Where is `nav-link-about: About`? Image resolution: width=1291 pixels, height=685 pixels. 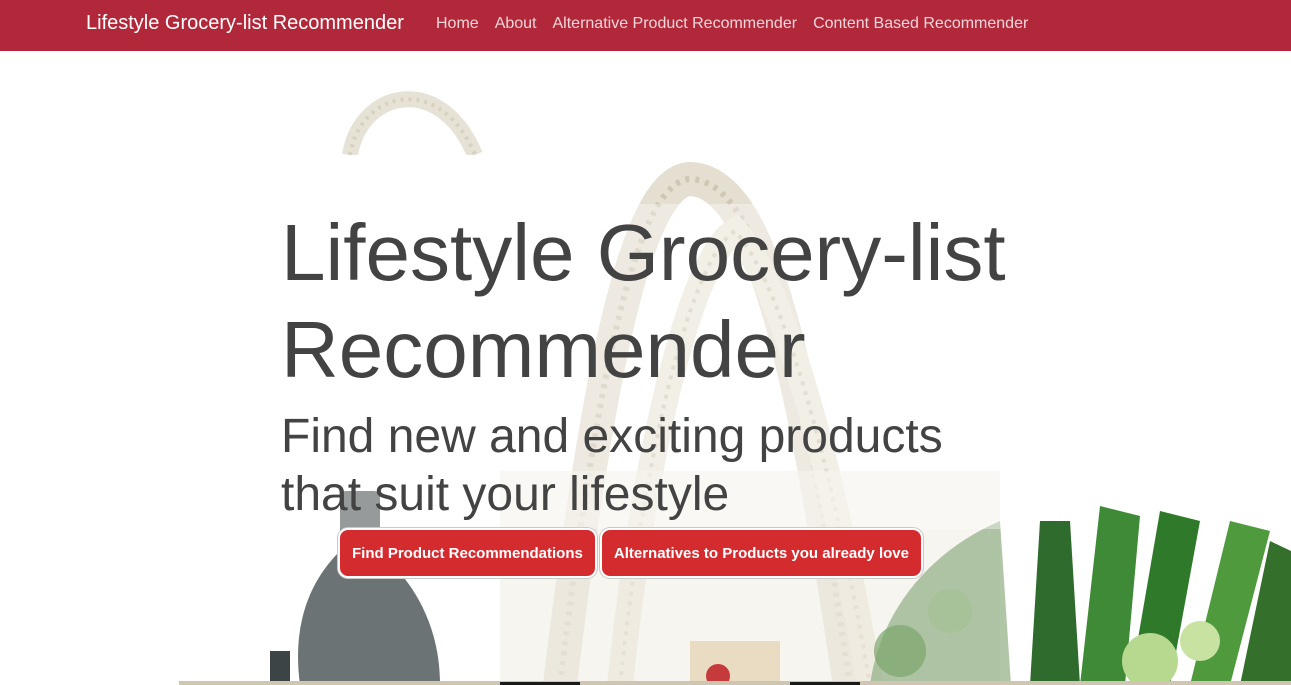 nav-link-about: About is located at coordinates (516, 23).